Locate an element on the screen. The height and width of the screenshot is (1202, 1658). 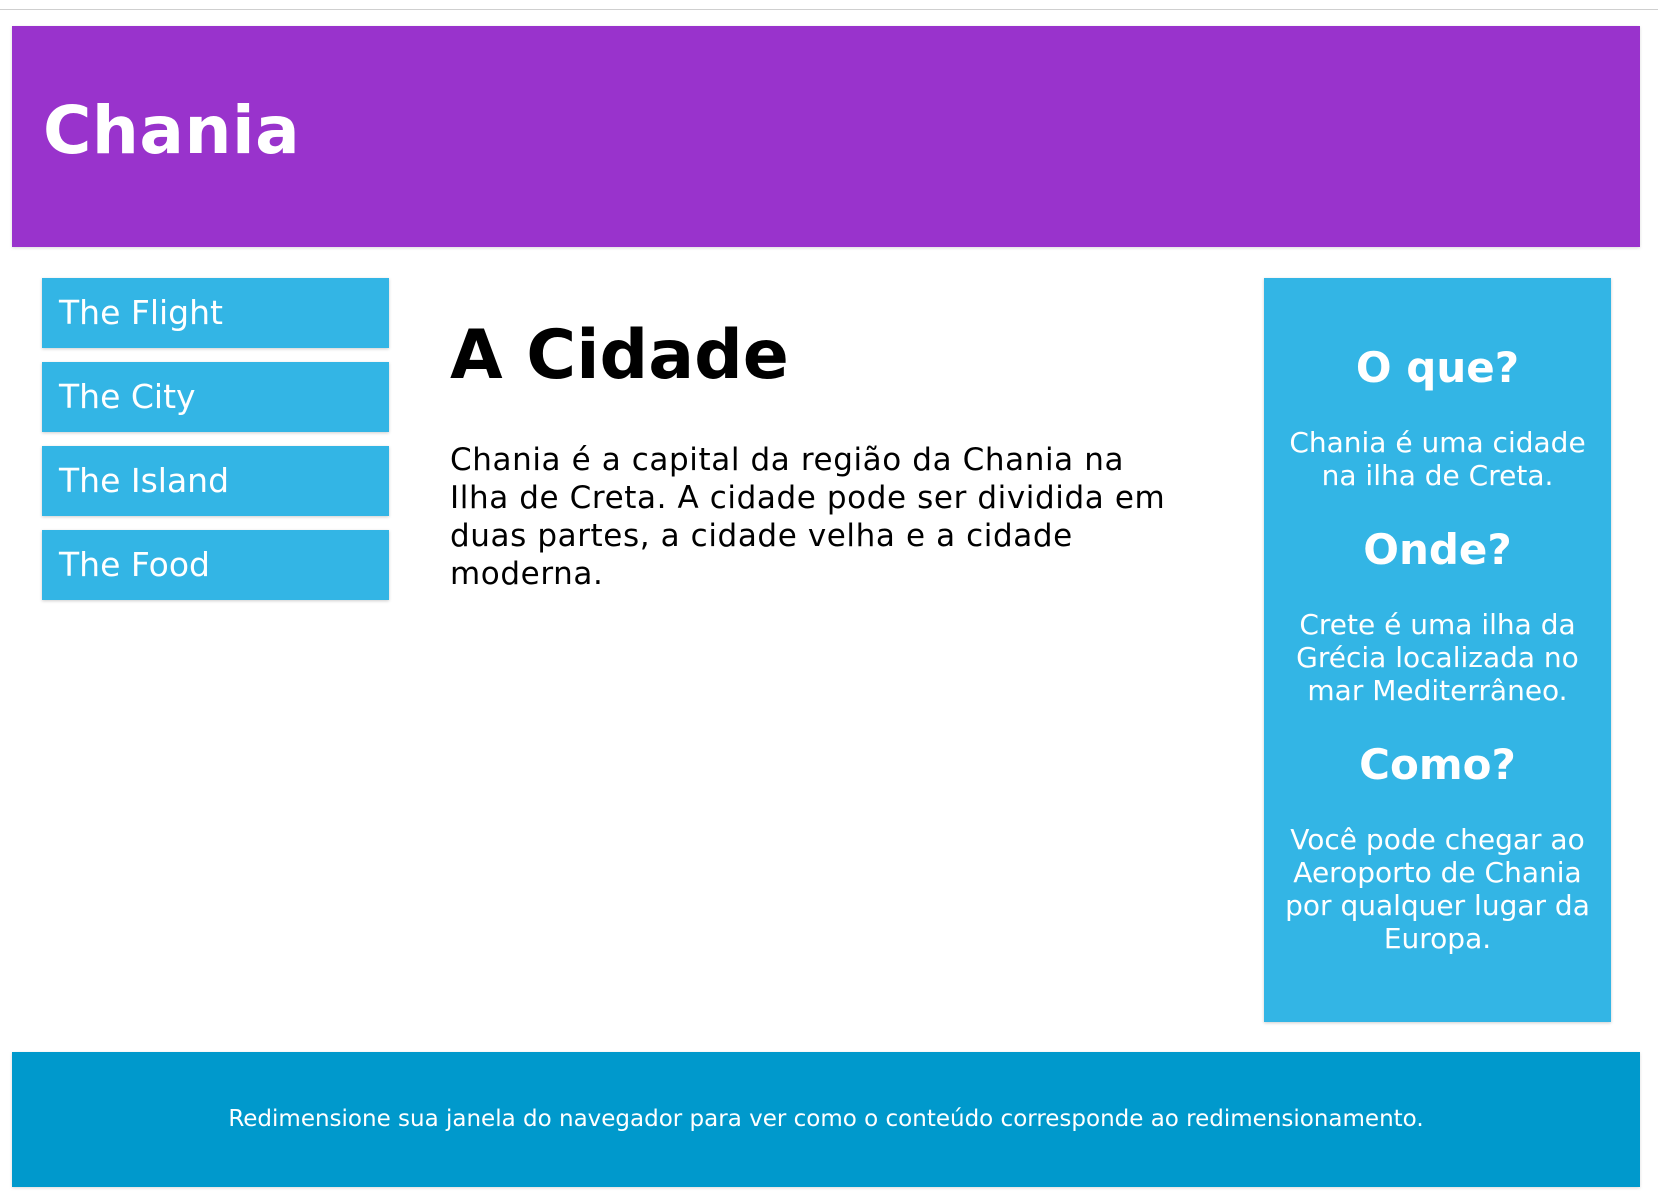
aside-heading-how: Como? is located at coordinates (1437, 764).